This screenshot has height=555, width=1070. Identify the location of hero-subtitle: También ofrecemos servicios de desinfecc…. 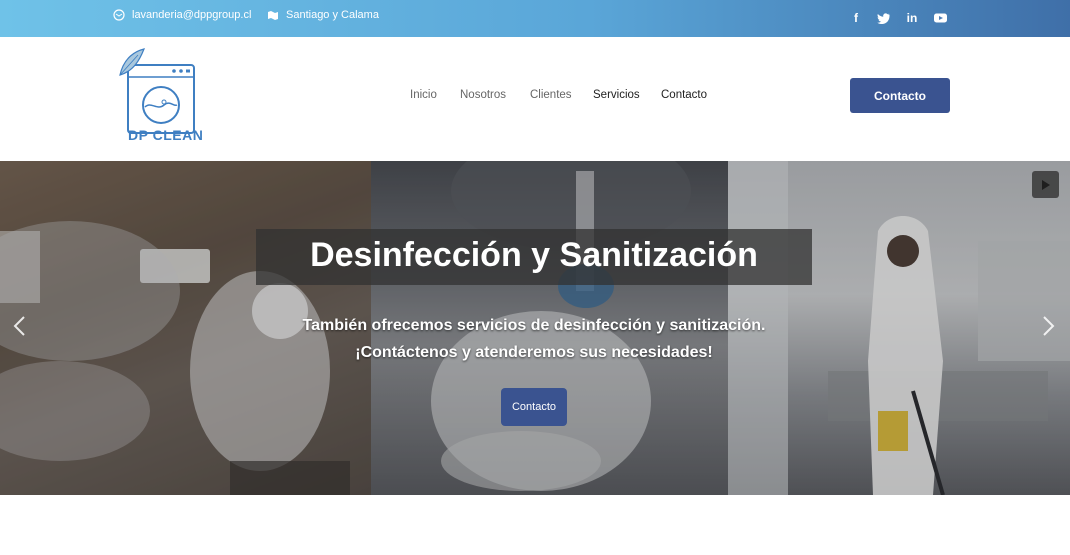
(534, 339).